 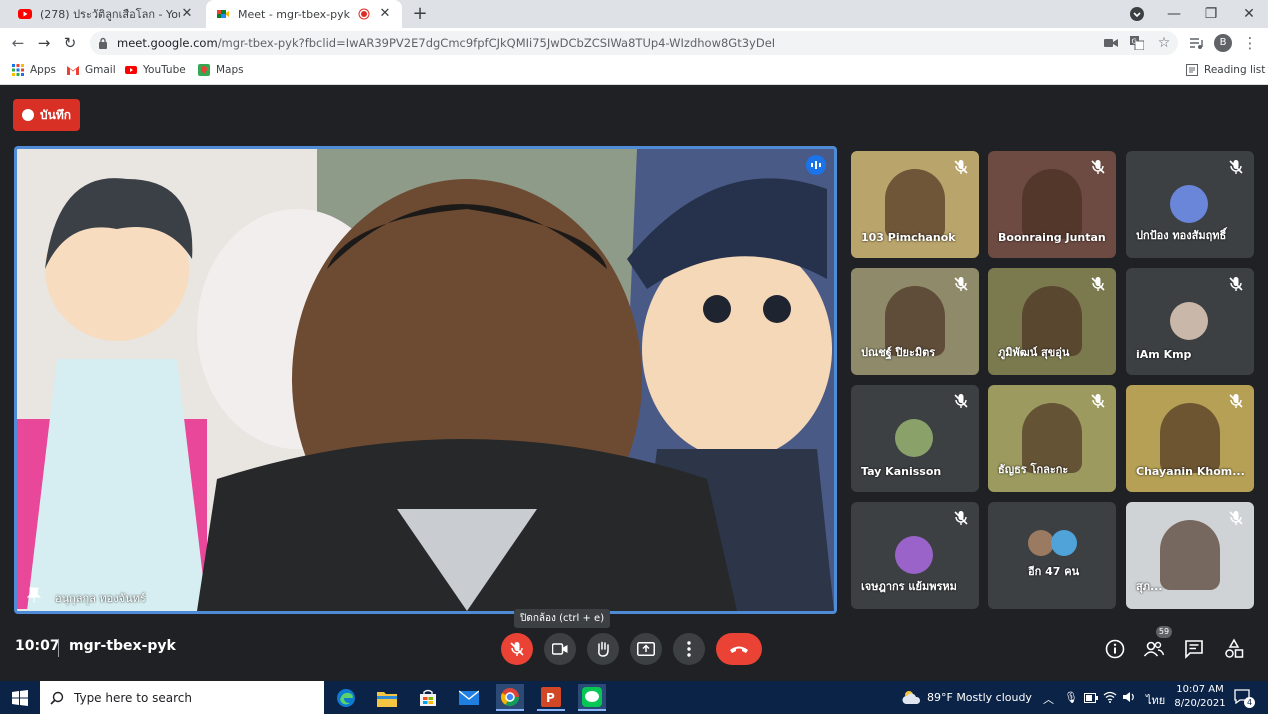 What do you see at coordinates (34, 70) in the screenshot?
I see `bookmark-apps: Apps` at bounding box center [34, 70].